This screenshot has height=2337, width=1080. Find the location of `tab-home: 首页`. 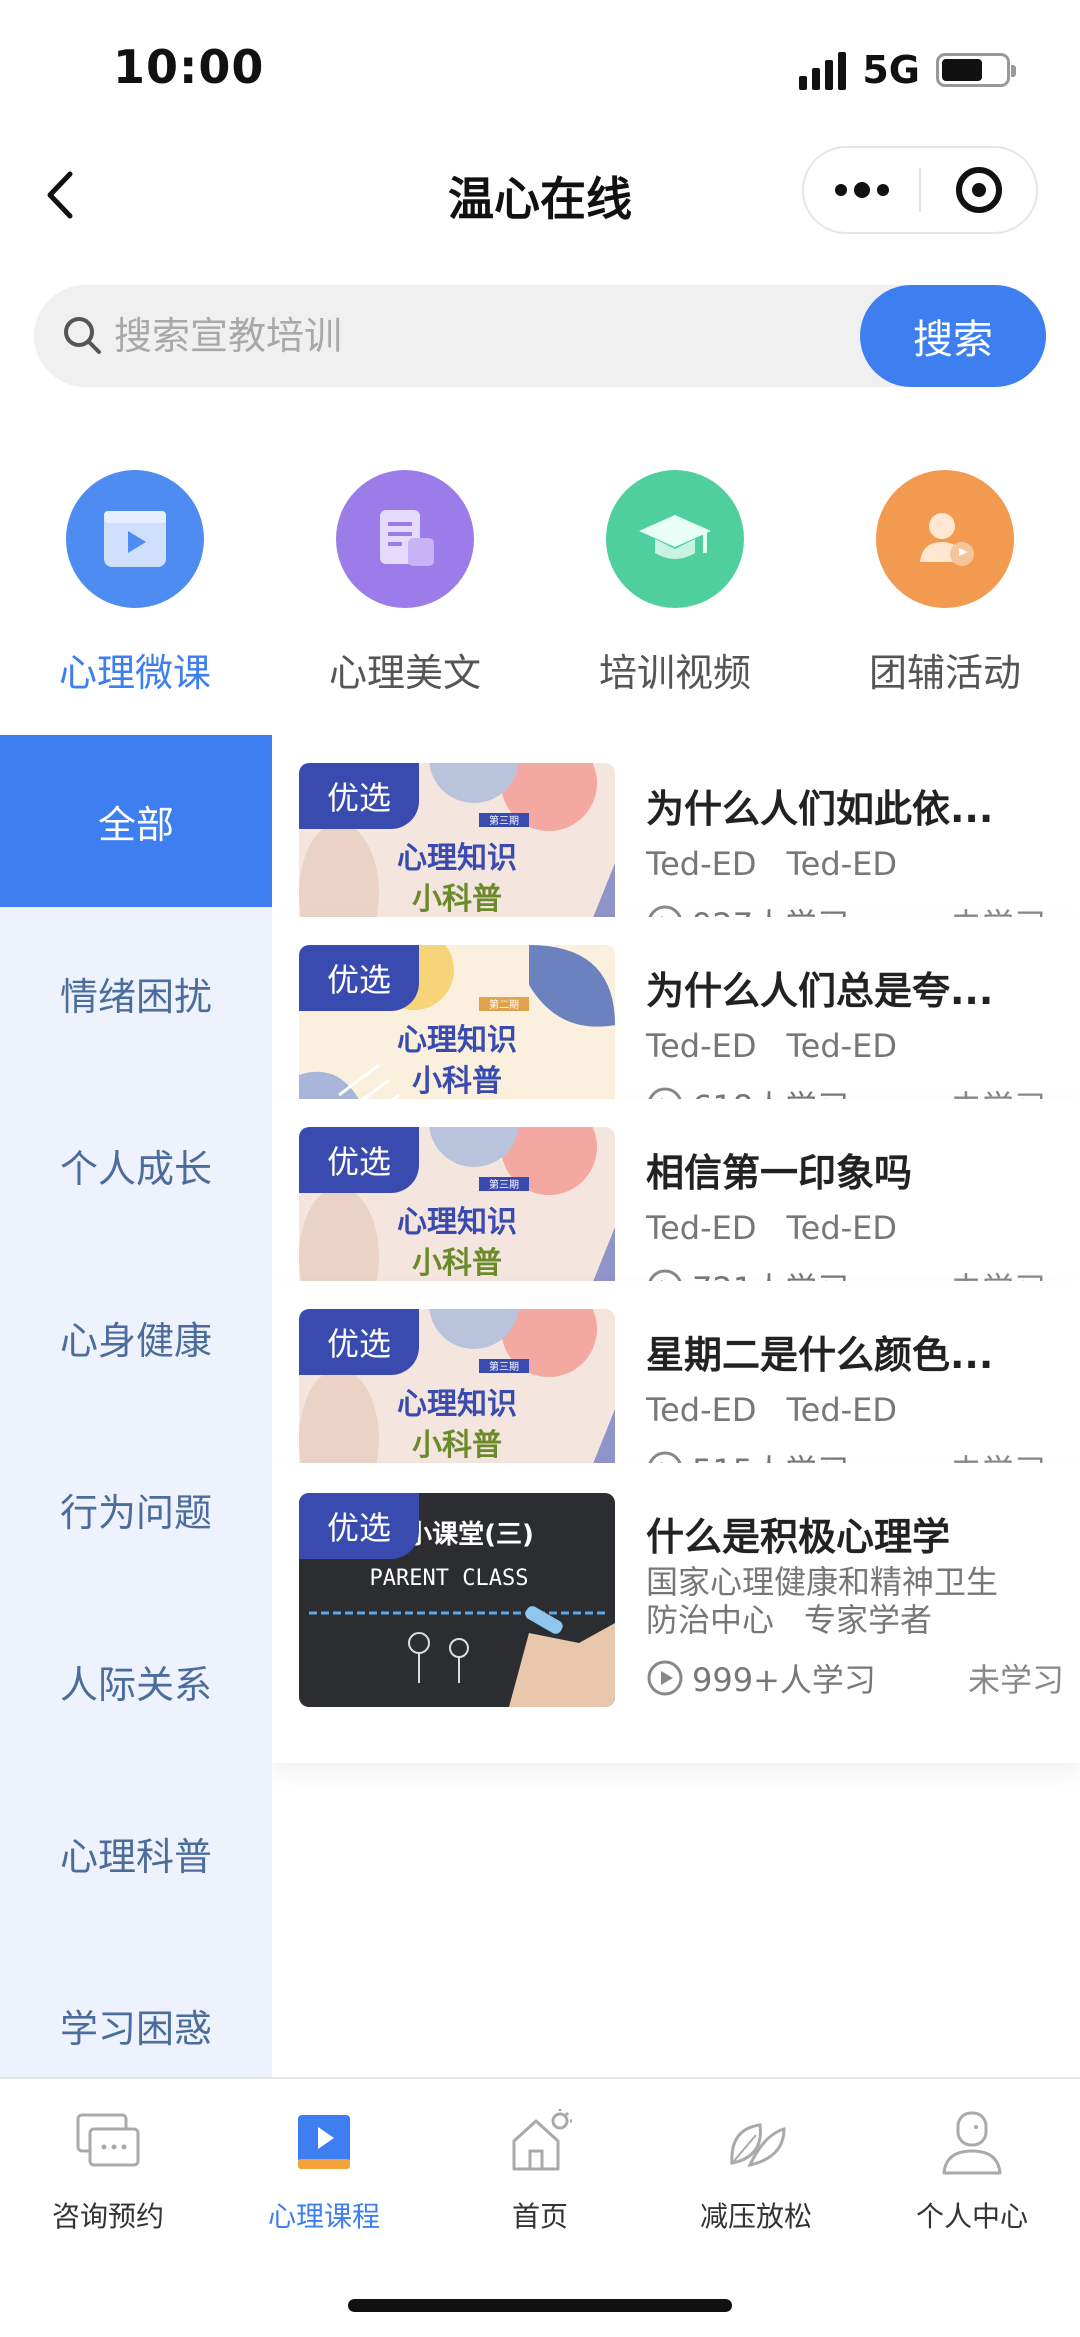

tab-home: 首页 is located at coordinates (540, 2171).